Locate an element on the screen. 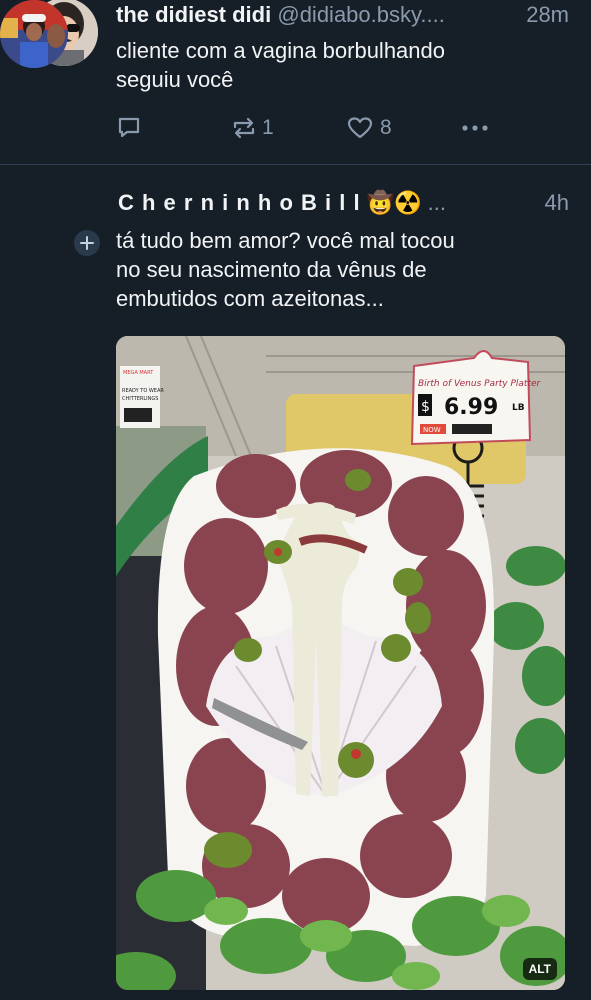 This screenshot has width=591, height=1000. post-time: 4h is located at coordinates (557, 203).